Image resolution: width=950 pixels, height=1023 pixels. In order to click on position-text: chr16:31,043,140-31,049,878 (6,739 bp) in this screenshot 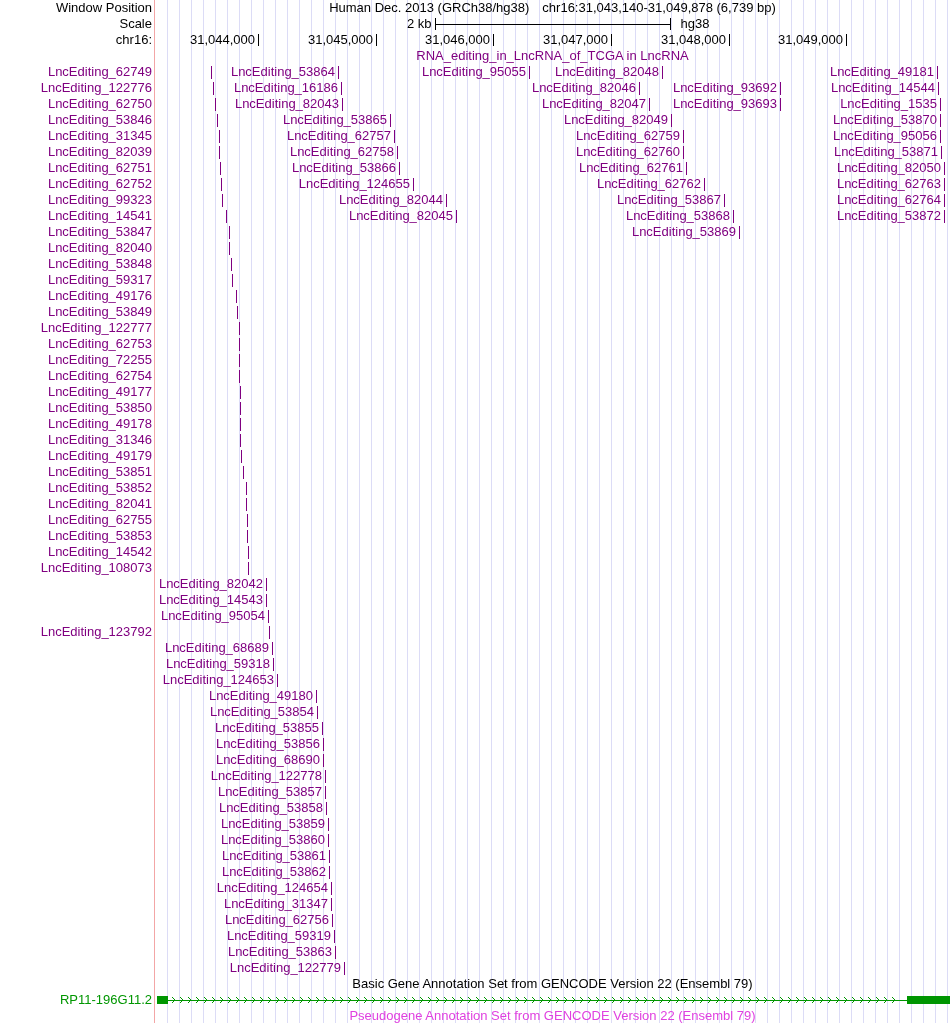, I will do `click(659, 8)`.